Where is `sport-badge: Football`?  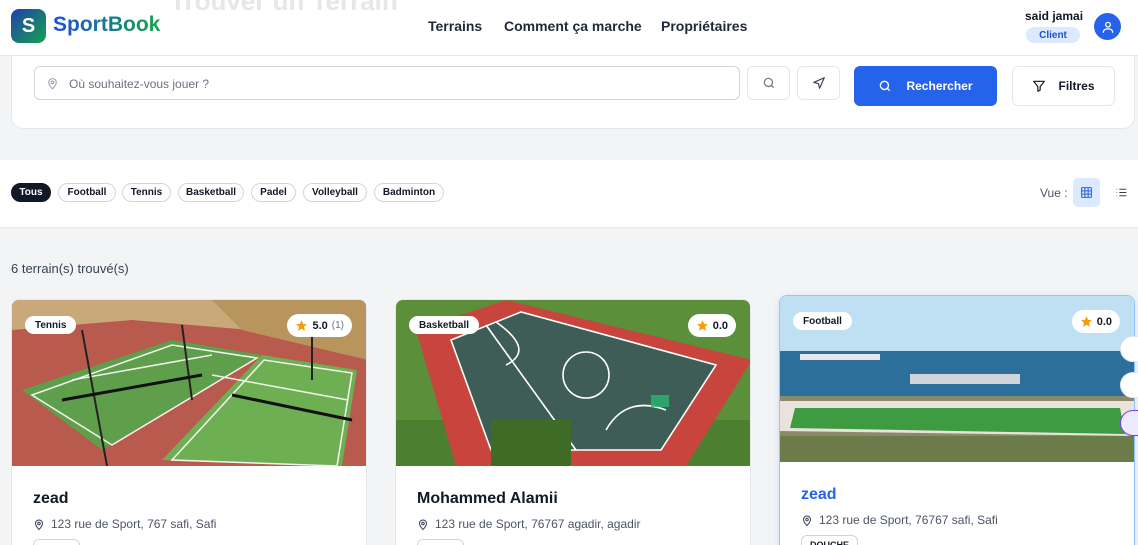 sport-badge: Football is located at coordinates (822, 321).